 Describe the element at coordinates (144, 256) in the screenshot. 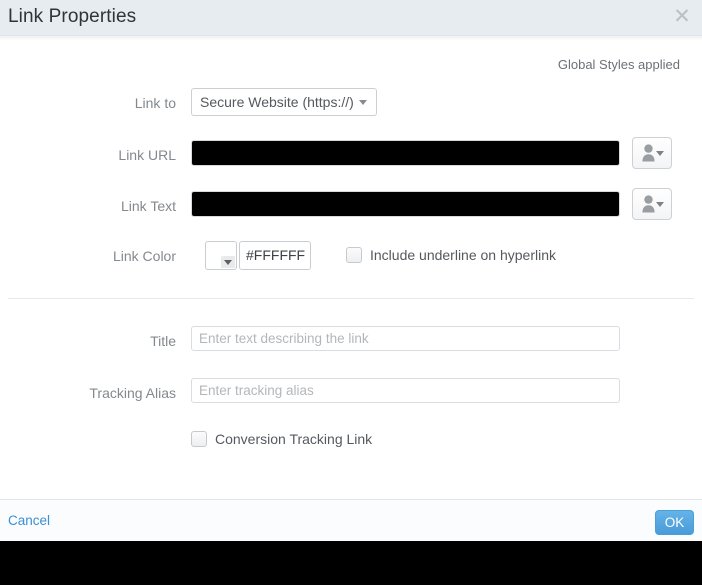

I see `link-color-label: Link Color` at that location.